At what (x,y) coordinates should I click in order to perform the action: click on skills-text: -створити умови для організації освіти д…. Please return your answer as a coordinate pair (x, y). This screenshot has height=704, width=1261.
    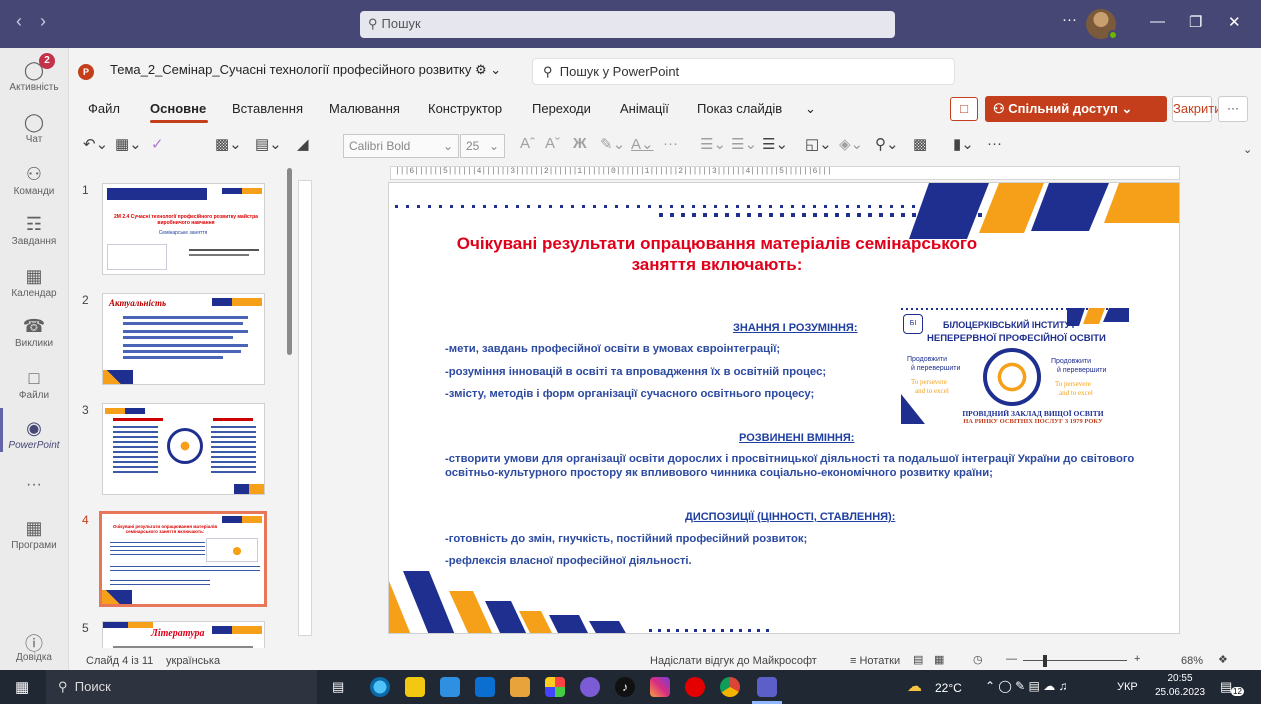
    Looking at the image, I should click on (790, 466).